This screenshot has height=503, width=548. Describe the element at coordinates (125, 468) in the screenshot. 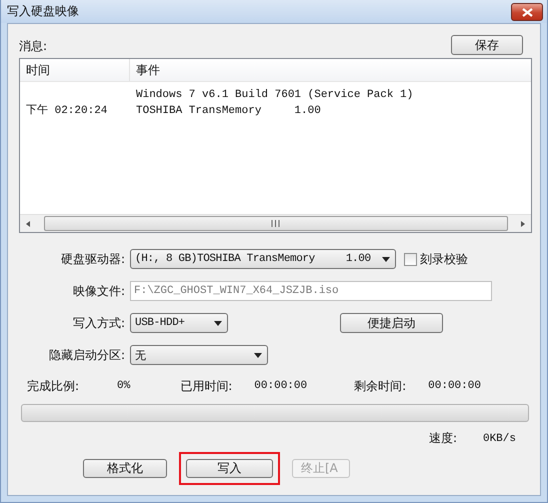

I see `action-button: 格式化` at that location.